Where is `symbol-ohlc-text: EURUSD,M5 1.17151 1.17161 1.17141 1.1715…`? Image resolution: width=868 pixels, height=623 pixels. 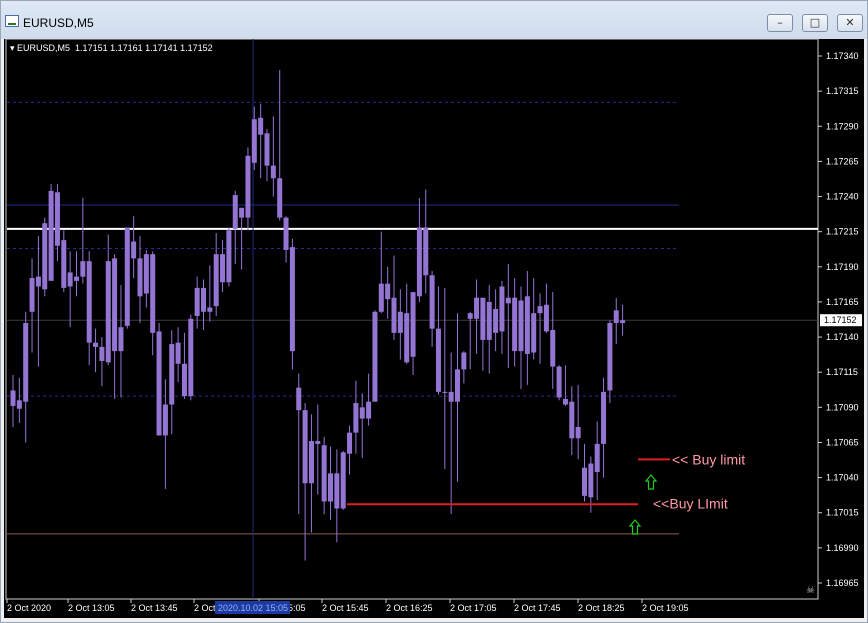
symbol-ohlc-text: EURUSD,M5 1.17151 1.17161 1.17141 1.1715… is located at coordinates (115, 48).